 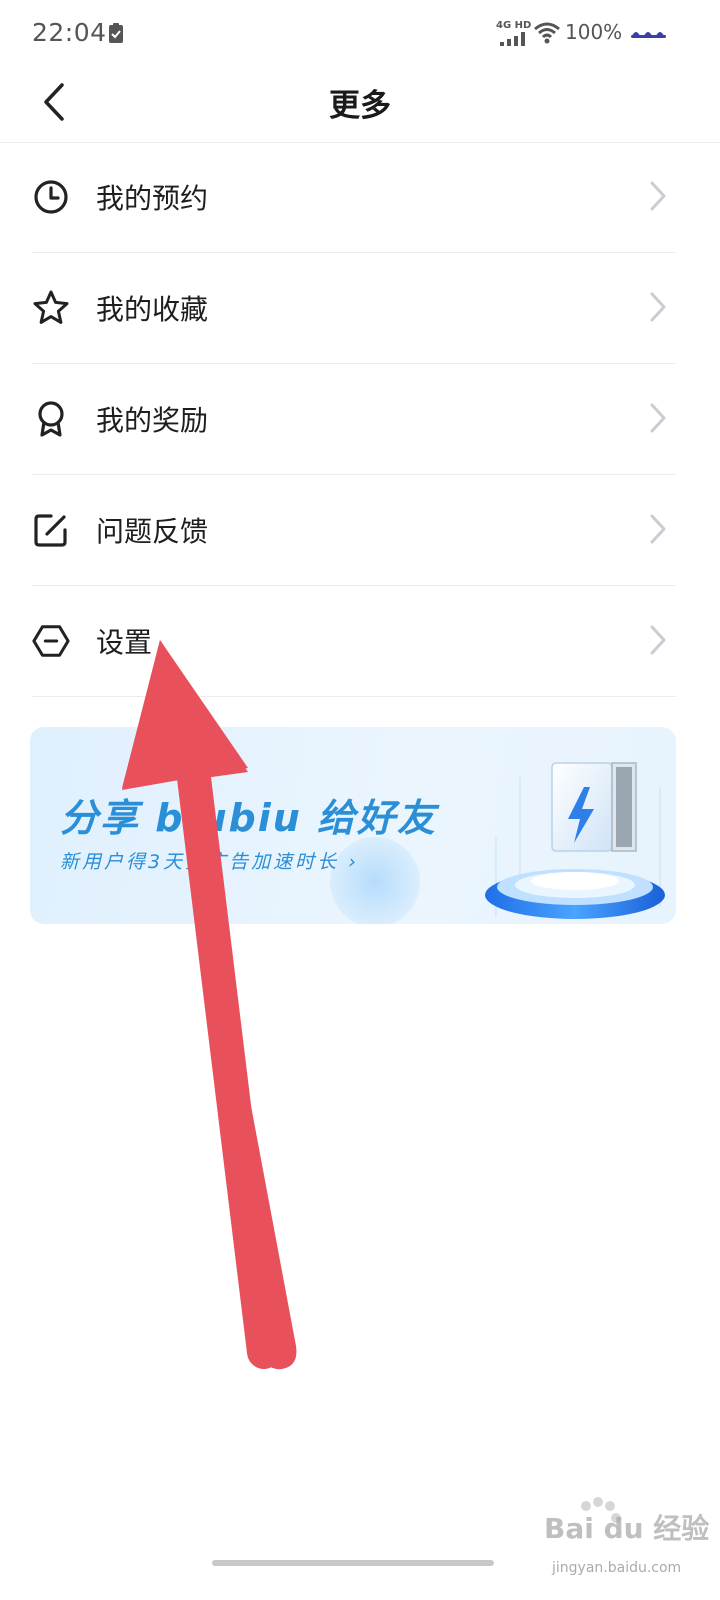 What do you see at coordinates (51, 308) in the screenshot?
I see `star-icon` at bounding box center [51, 308].